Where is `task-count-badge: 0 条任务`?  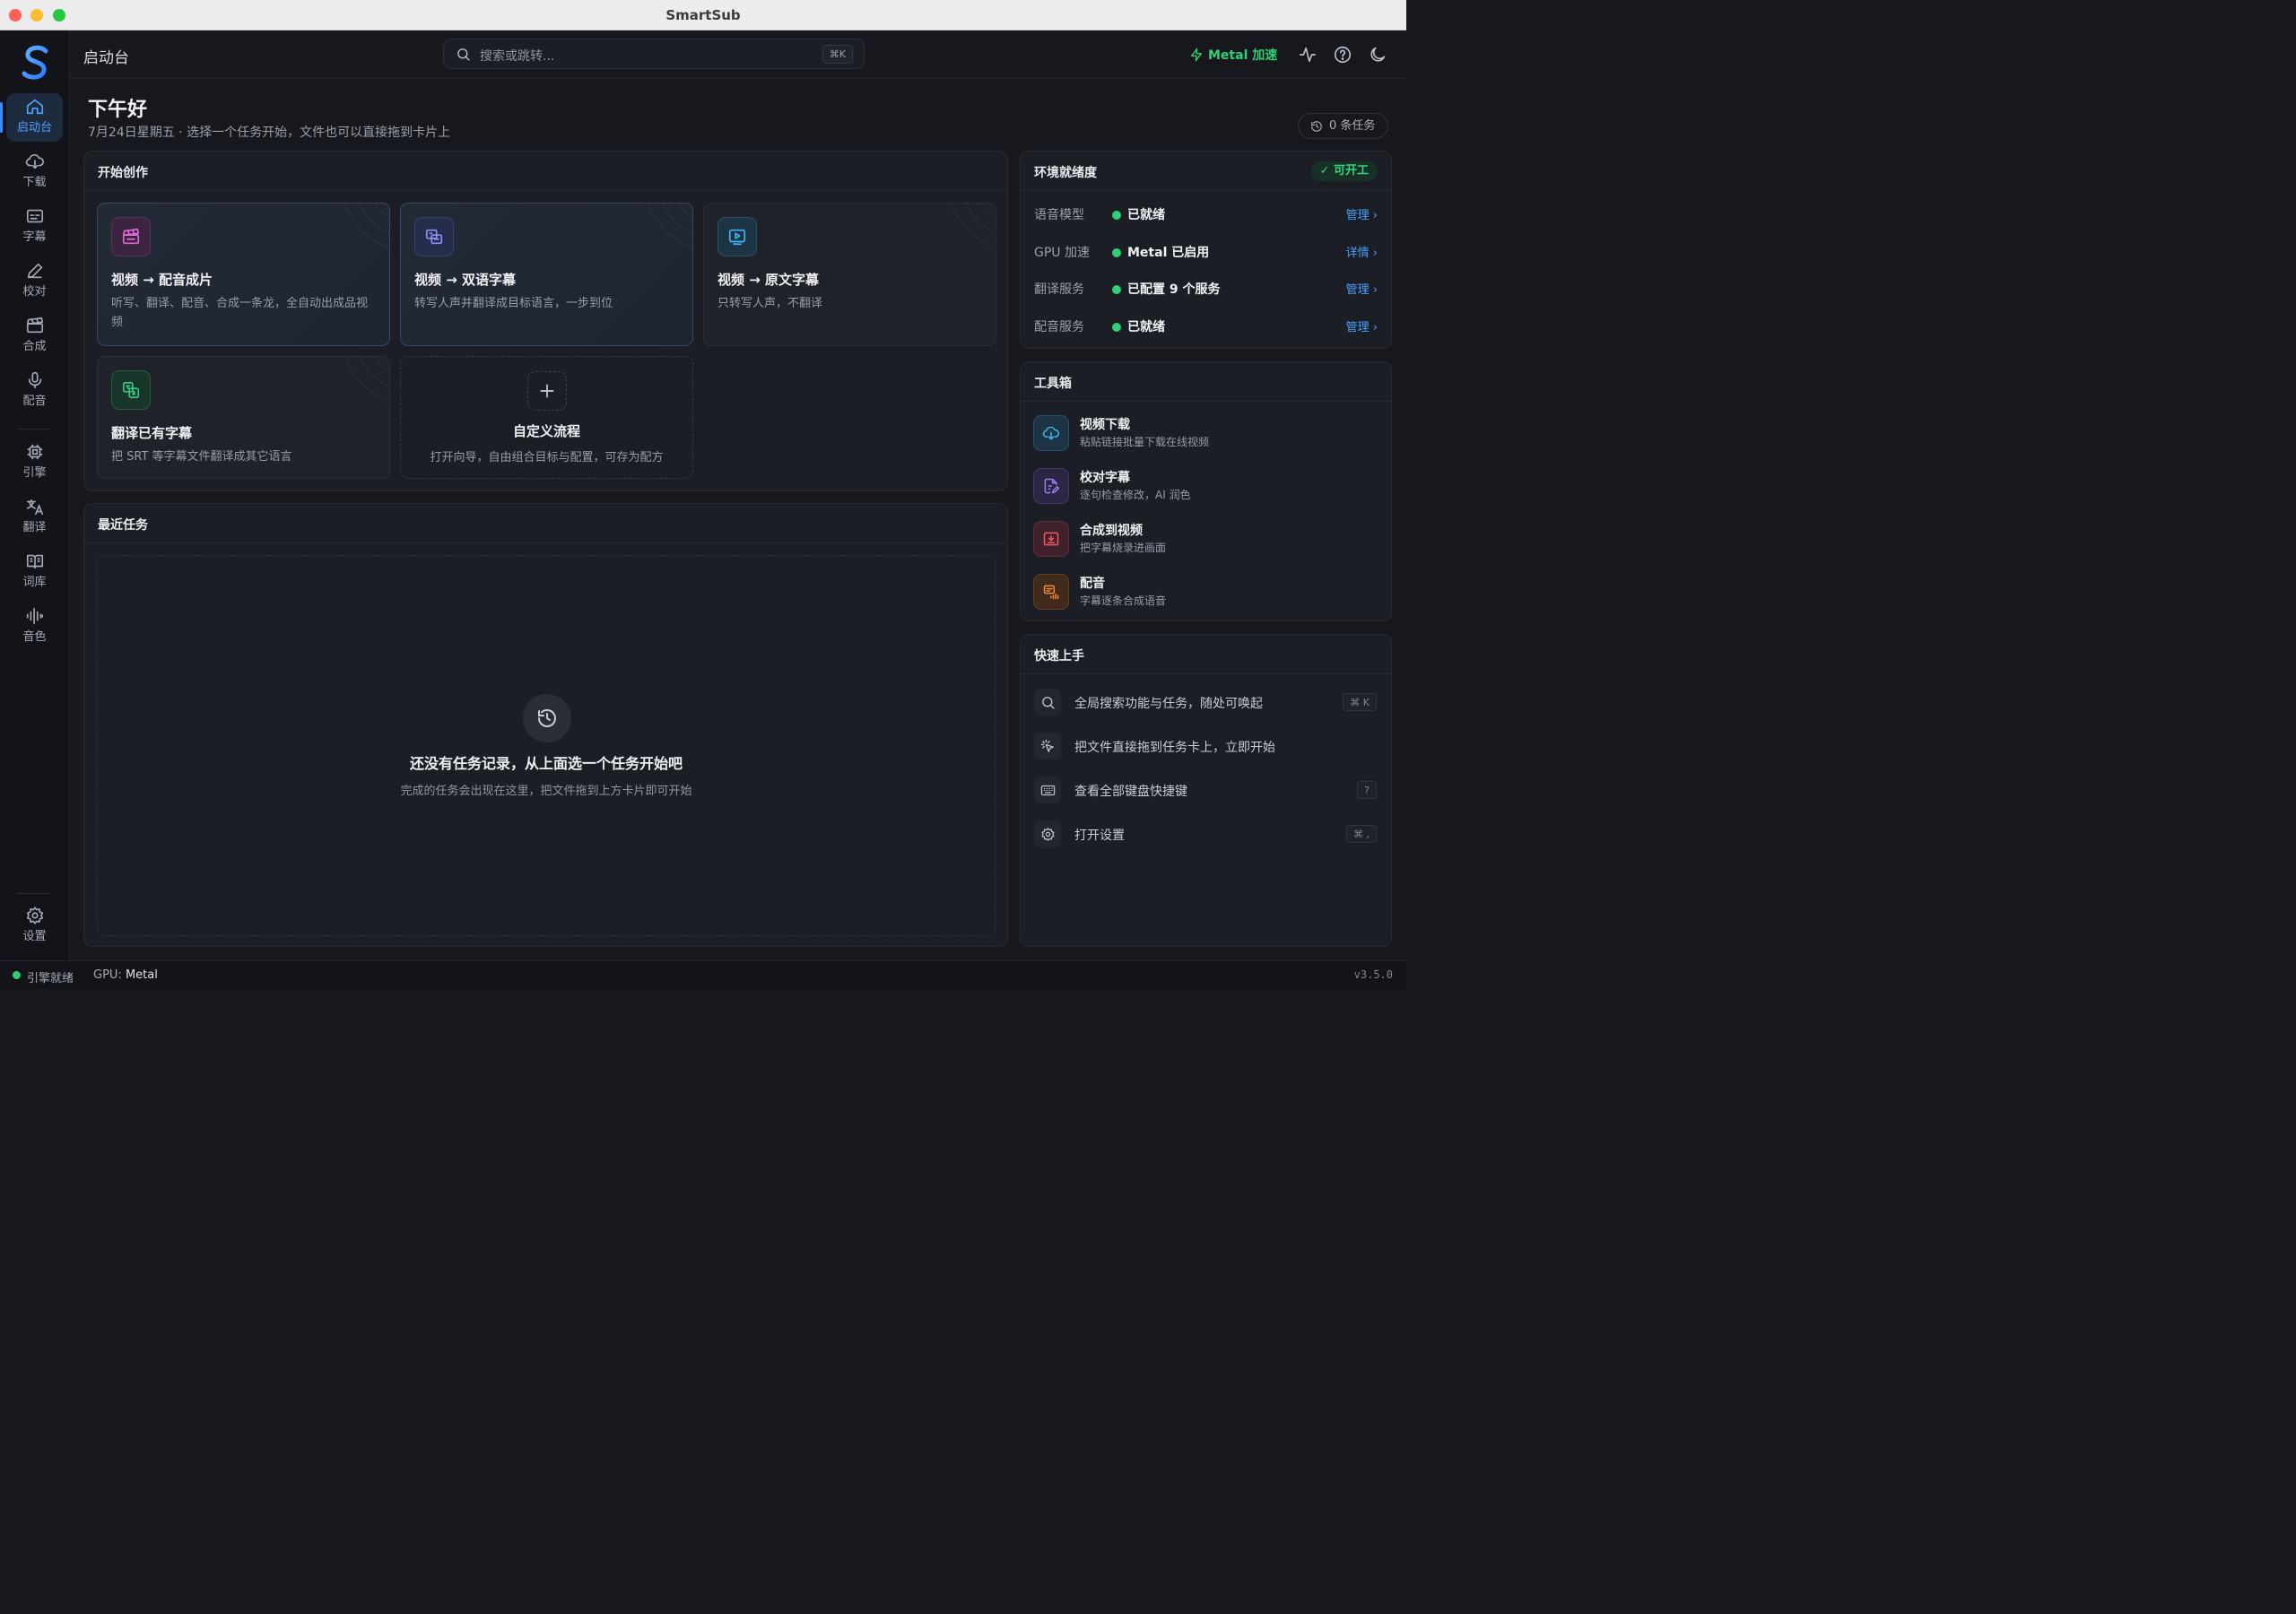 task-count-badge: 0 条任务 is located at coordinates (1343, 126).